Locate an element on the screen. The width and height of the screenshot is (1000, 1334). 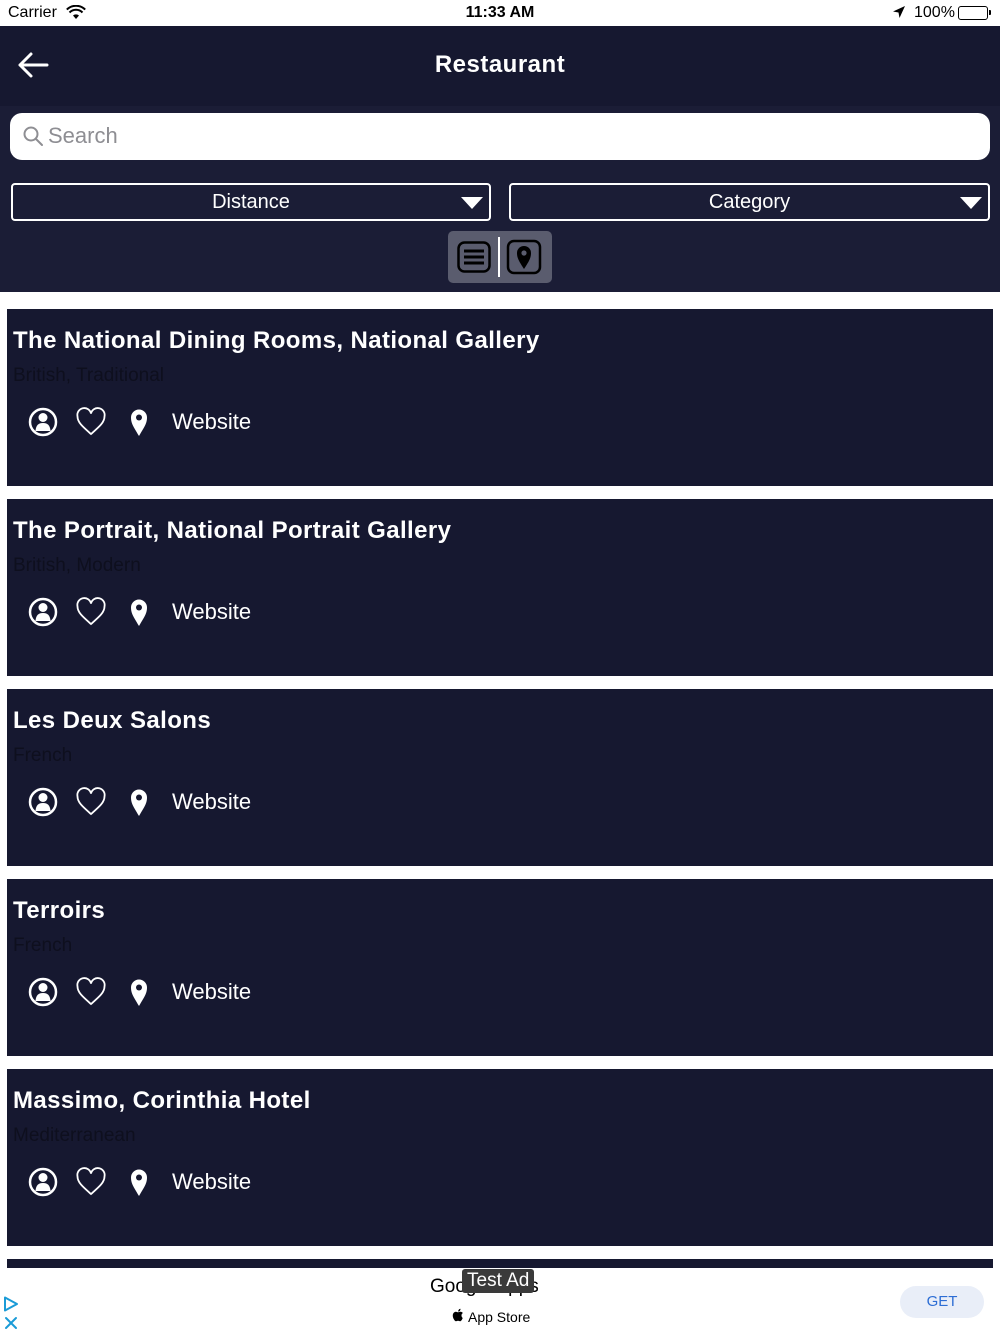
restaurant-card: Terroirs French Website is located at coordinates (500, 967).